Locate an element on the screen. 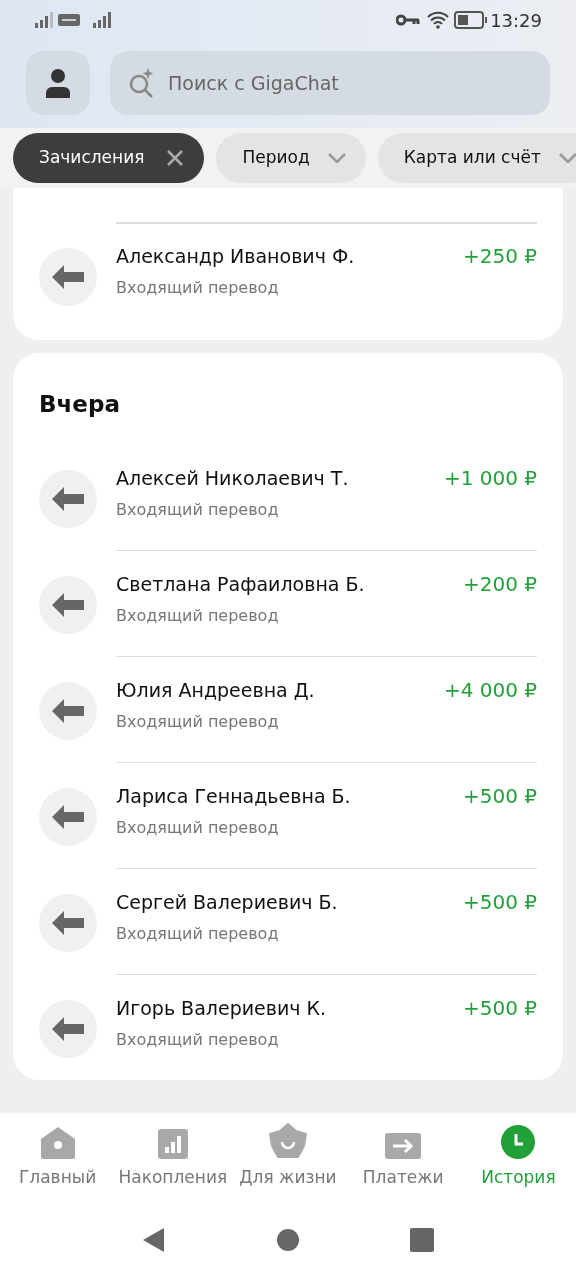  search-field: Поиск с GigaChat is located at coordinates (330, 83).